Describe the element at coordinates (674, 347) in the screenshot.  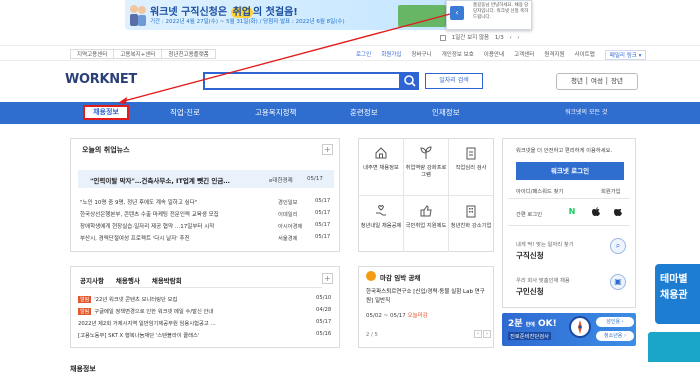
I see `floater-decoration` at that location.